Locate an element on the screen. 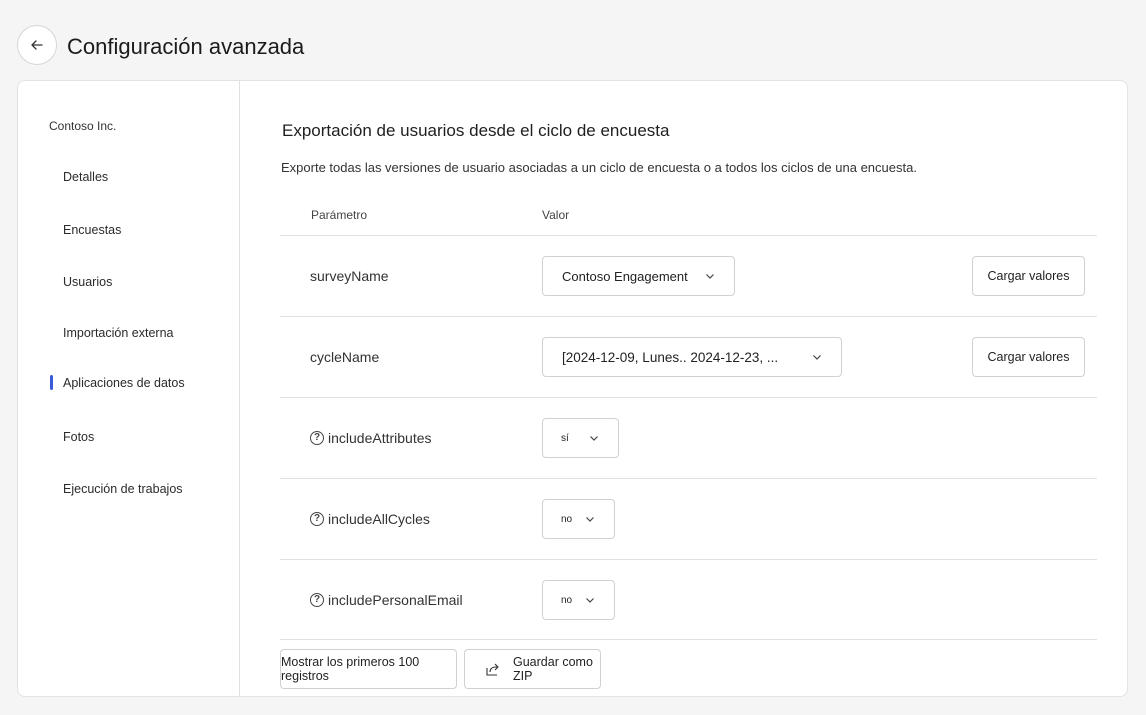 Image resolution: width=1146 pixels, height=715 pixels. include-attributes-select: sí is located at coordinates (580, 438).